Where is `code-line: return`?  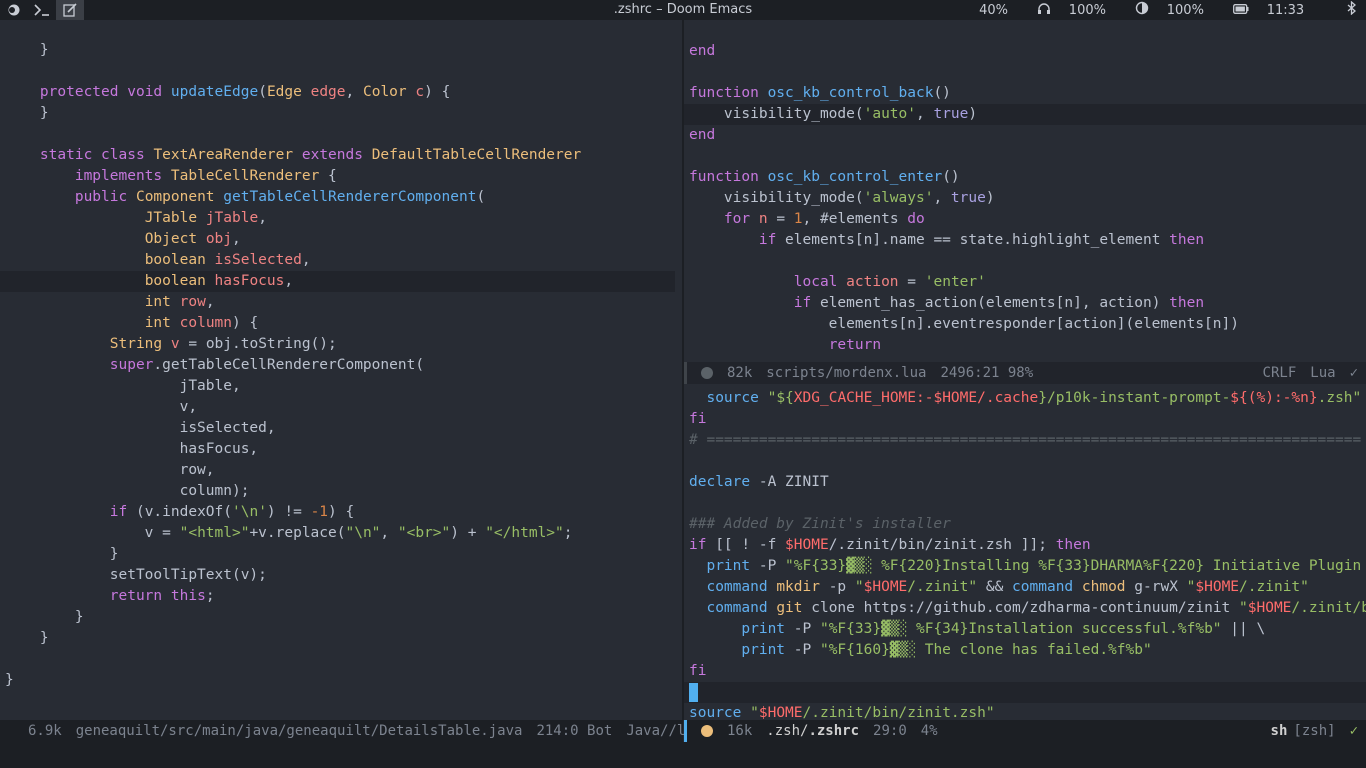
code-line: return is located at coordinates (1025, 345).